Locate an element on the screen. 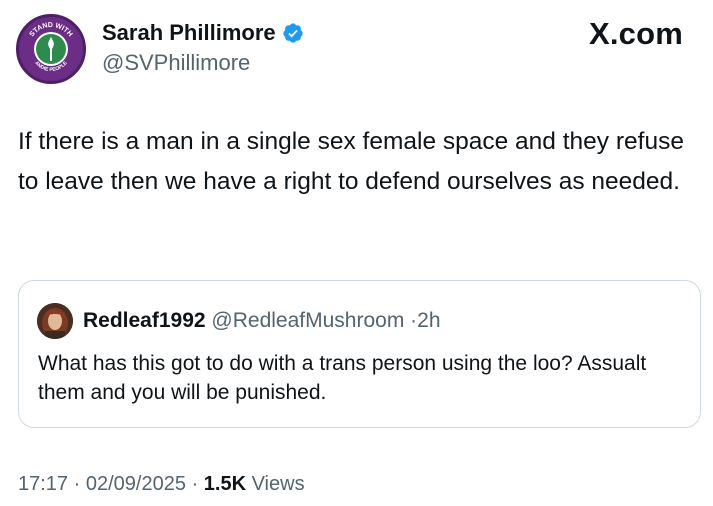 The width and height of the screenshot is (713, 506). tweet-date: 02/09/2025 is located at coordinates (136, 484).